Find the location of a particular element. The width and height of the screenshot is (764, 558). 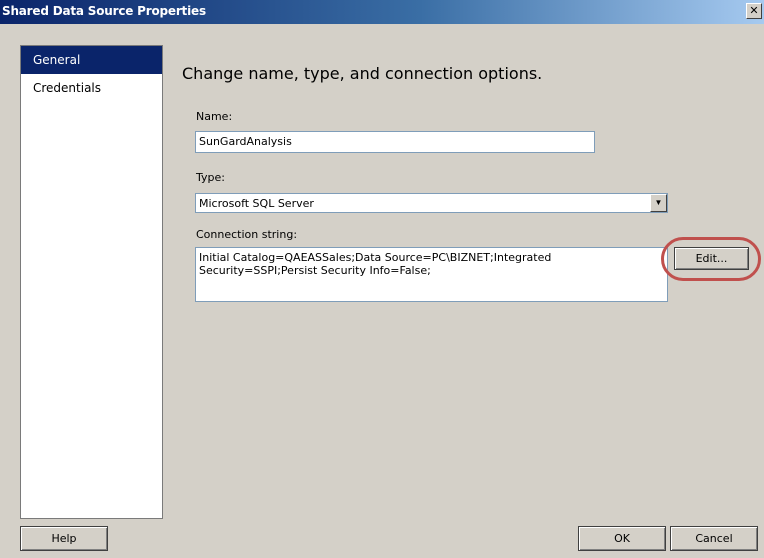

title-bar: Shared Data Source Properties ✕ is located at coordinates (382, 12).